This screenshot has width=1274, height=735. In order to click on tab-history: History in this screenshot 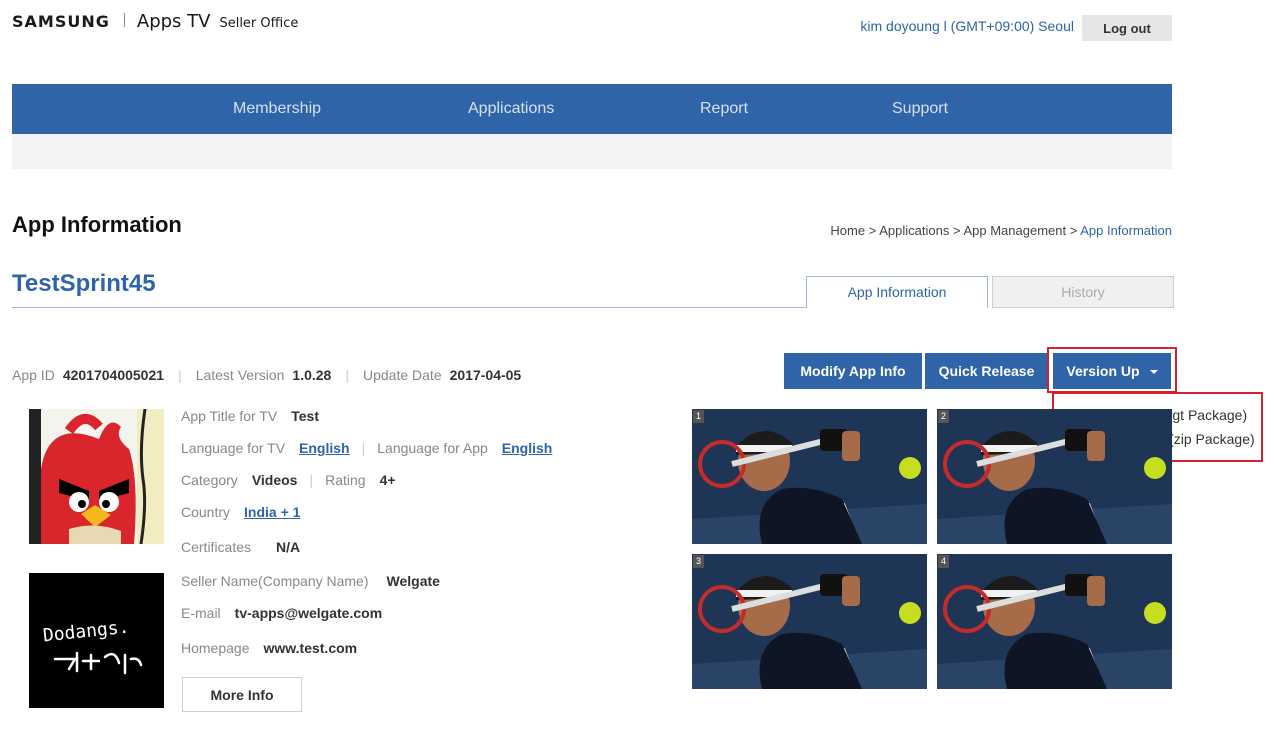, I will do `click(1083, 292)`.